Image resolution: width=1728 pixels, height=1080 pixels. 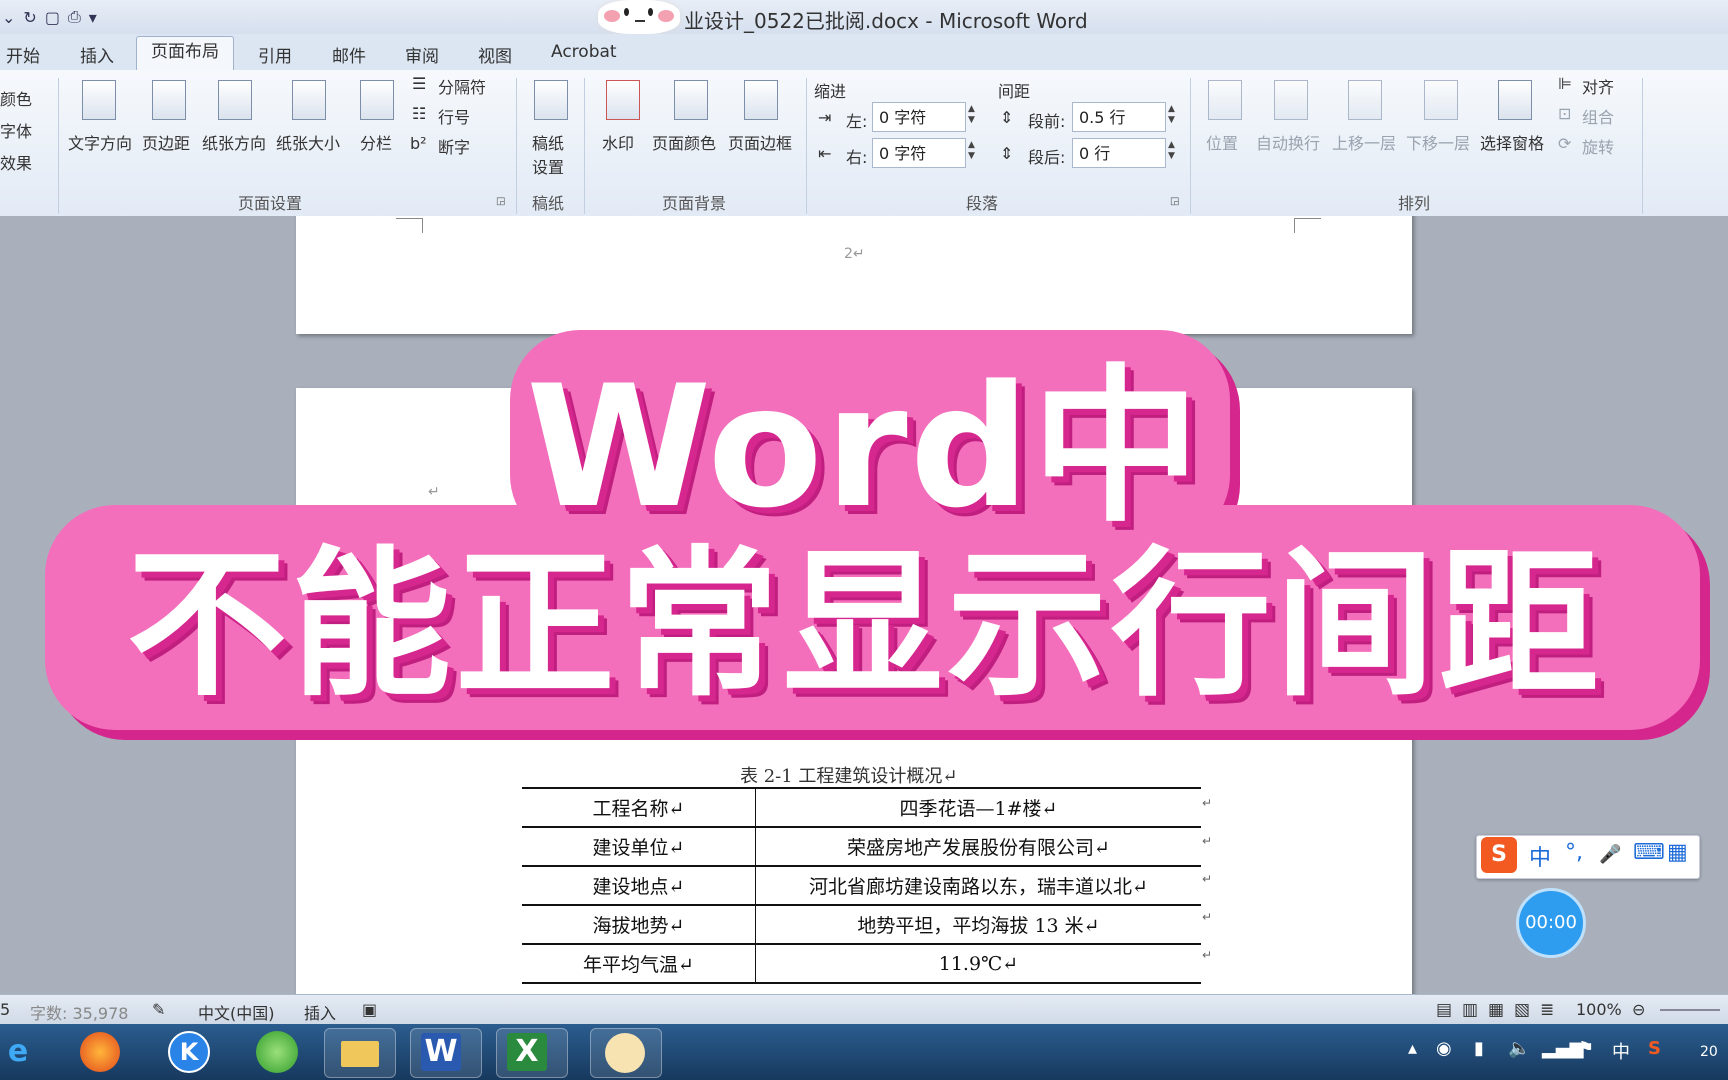 I want to click on hyphenation-button: 断字, so click(x=454, y=146).